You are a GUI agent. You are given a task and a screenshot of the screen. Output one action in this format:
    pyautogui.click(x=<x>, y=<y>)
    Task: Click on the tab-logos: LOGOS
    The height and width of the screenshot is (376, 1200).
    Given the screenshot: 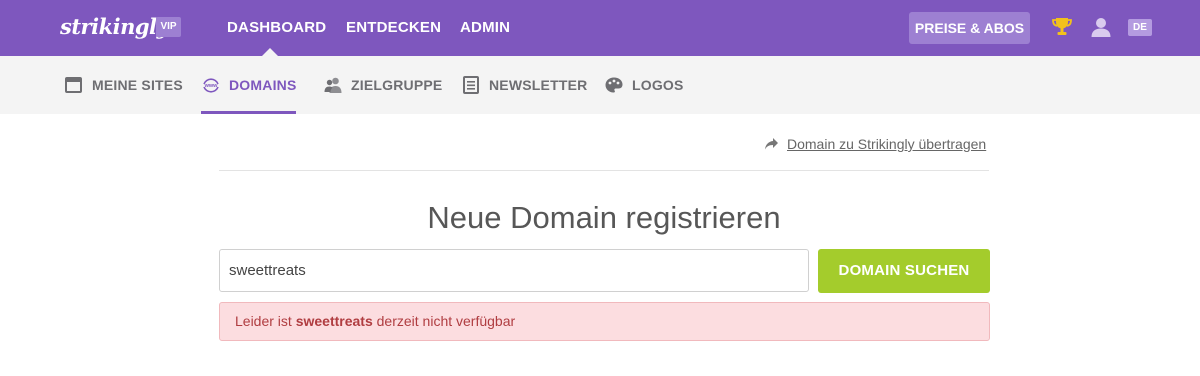 What is the action you would take?
    pyautogui.click(x=644, y=85)
    